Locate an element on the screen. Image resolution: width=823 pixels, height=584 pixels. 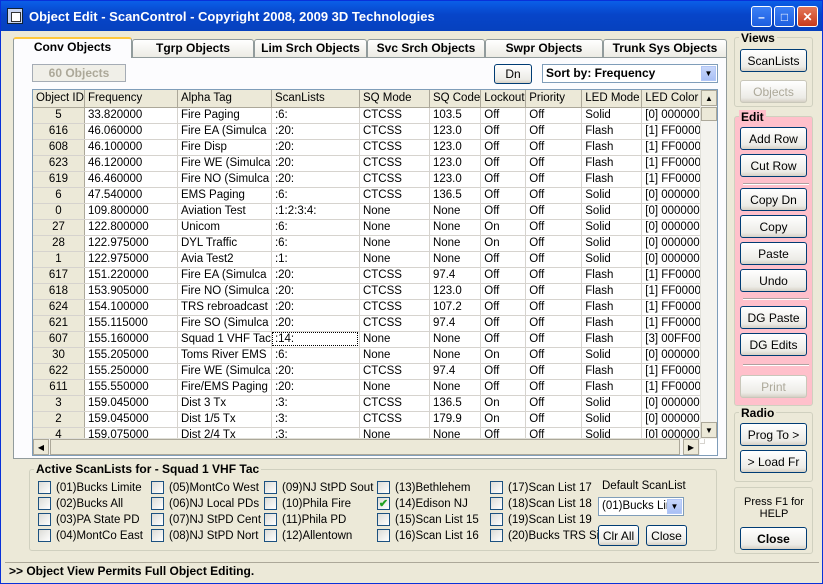
object-id-cell: 611 is located at coordinates (59, 387).